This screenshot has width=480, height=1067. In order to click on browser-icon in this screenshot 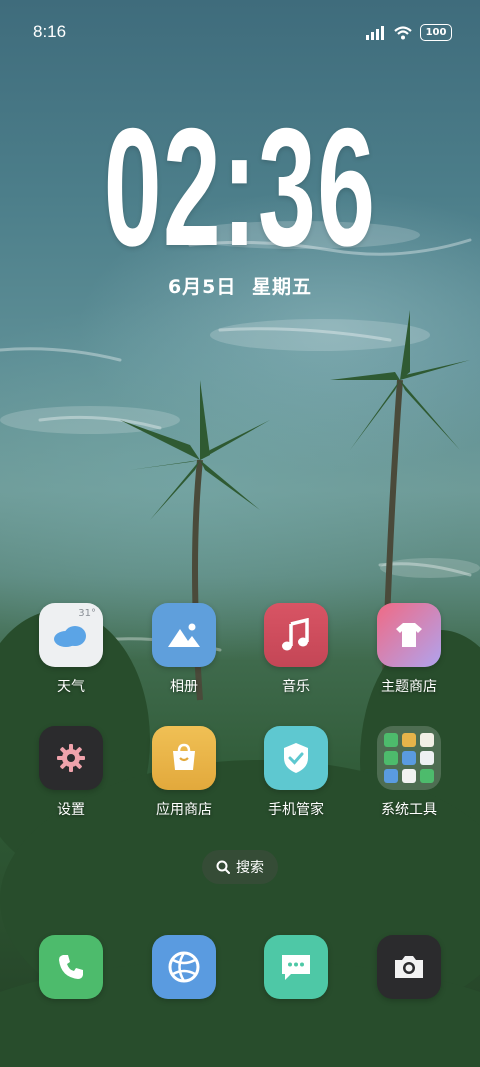, I will do `click(184, 967)`.